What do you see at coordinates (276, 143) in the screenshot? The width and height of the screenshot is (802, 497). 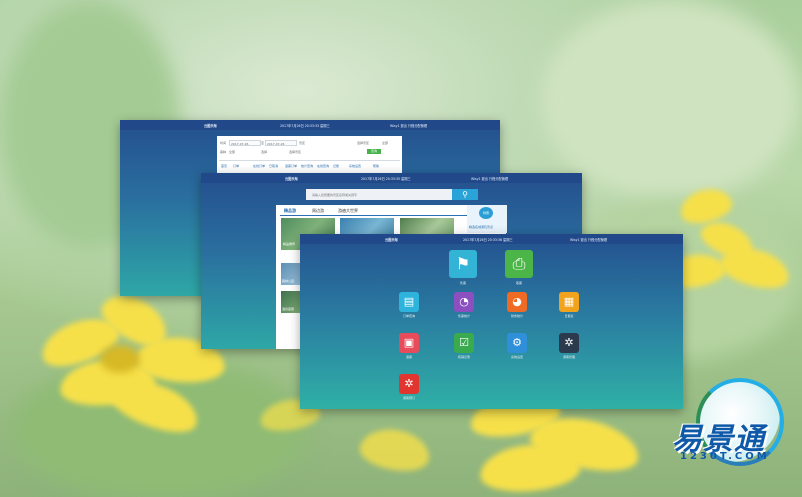 I see `date-to-value: 2017-07-26` at bounding box center [276, 143].